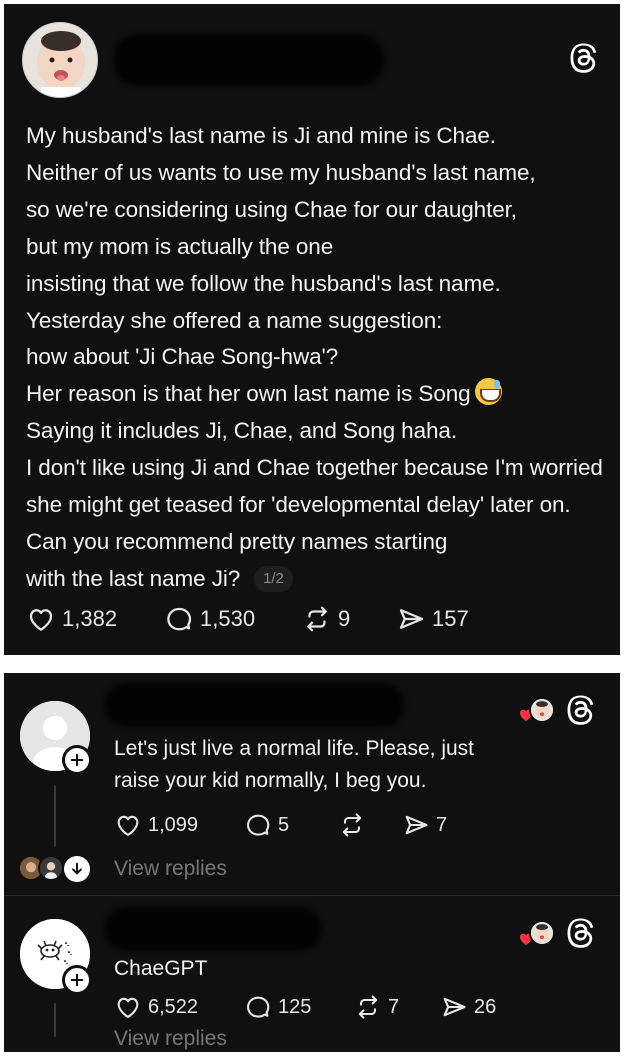 The width and height of the screenshot is (624, 1056). What do you see at coordinates (182, 357) in the screenshot?
I see `post-line: how about 'Ji Chae Song-hwa'?` at bounding box center [182, 357].